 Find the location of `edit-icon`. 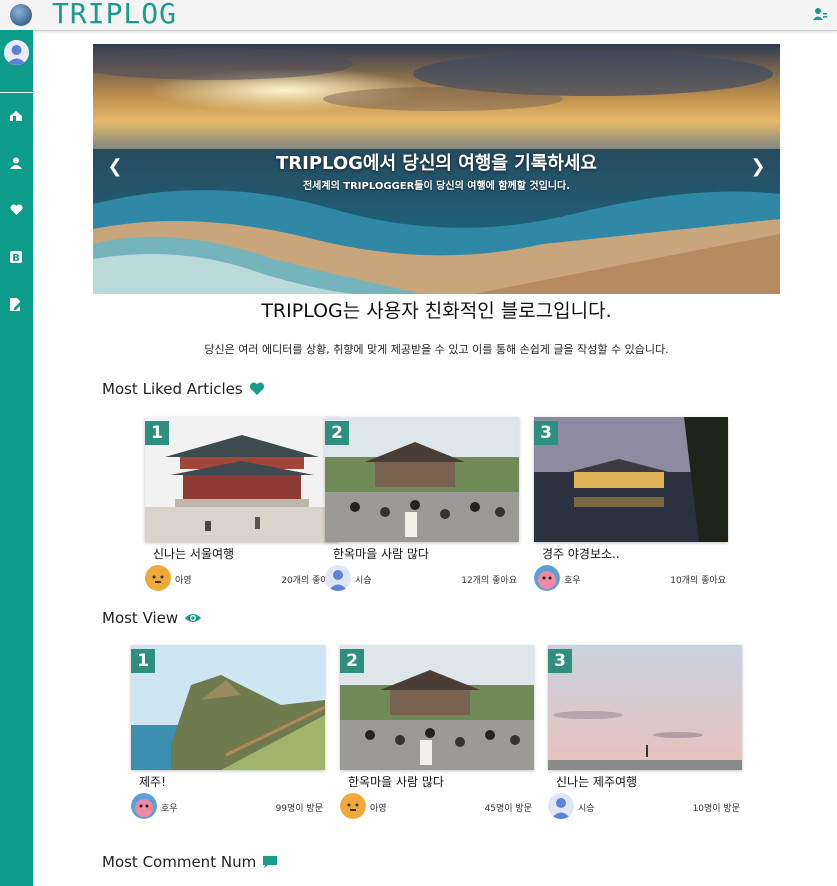

edit-icon is located at coordinates (16, 304).